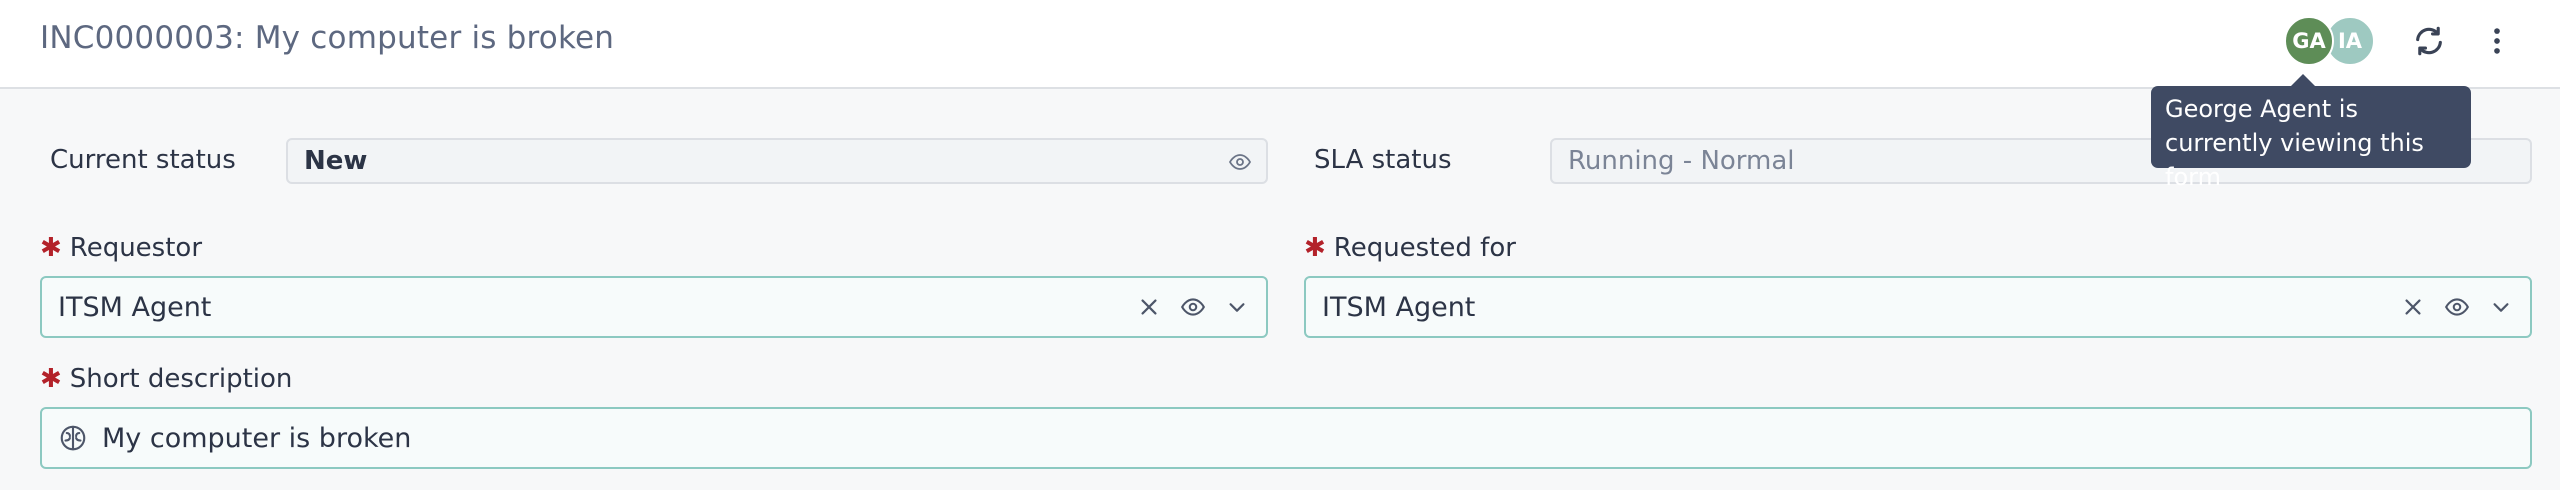 The width and height of the screenshot is (2560, 490). Describe the element at coordinates (73, 438) in the screenshot. I see `brain-icon` at that location.